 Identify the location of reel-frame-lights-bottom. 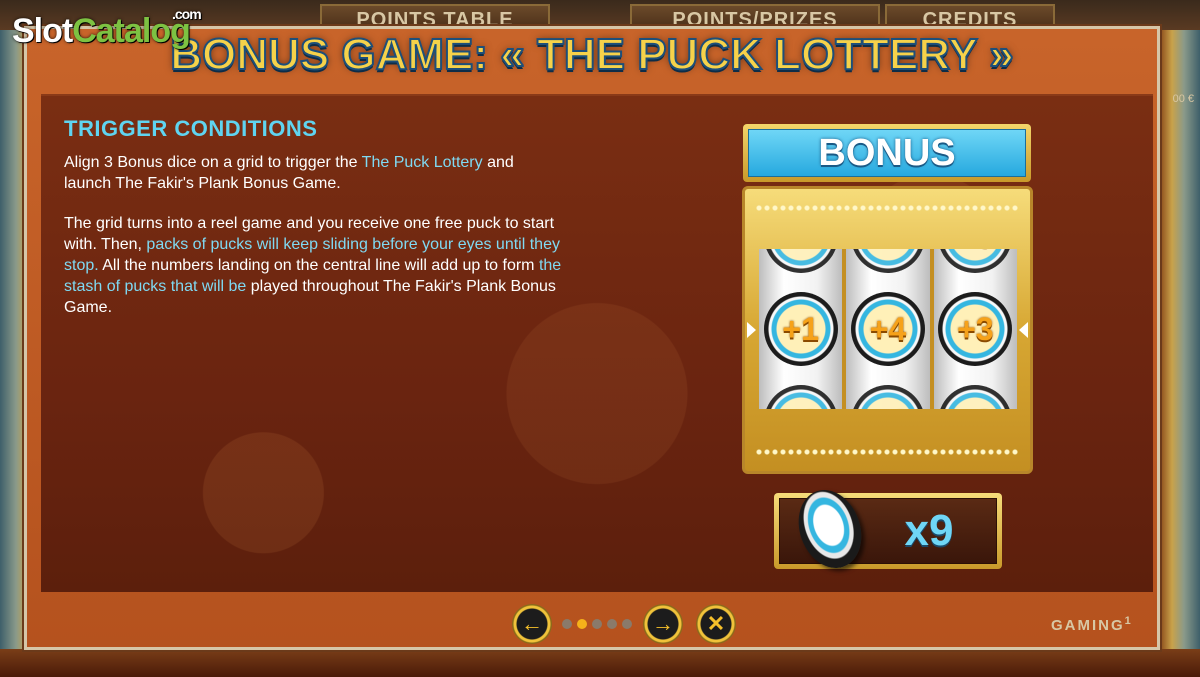
(887, 452).